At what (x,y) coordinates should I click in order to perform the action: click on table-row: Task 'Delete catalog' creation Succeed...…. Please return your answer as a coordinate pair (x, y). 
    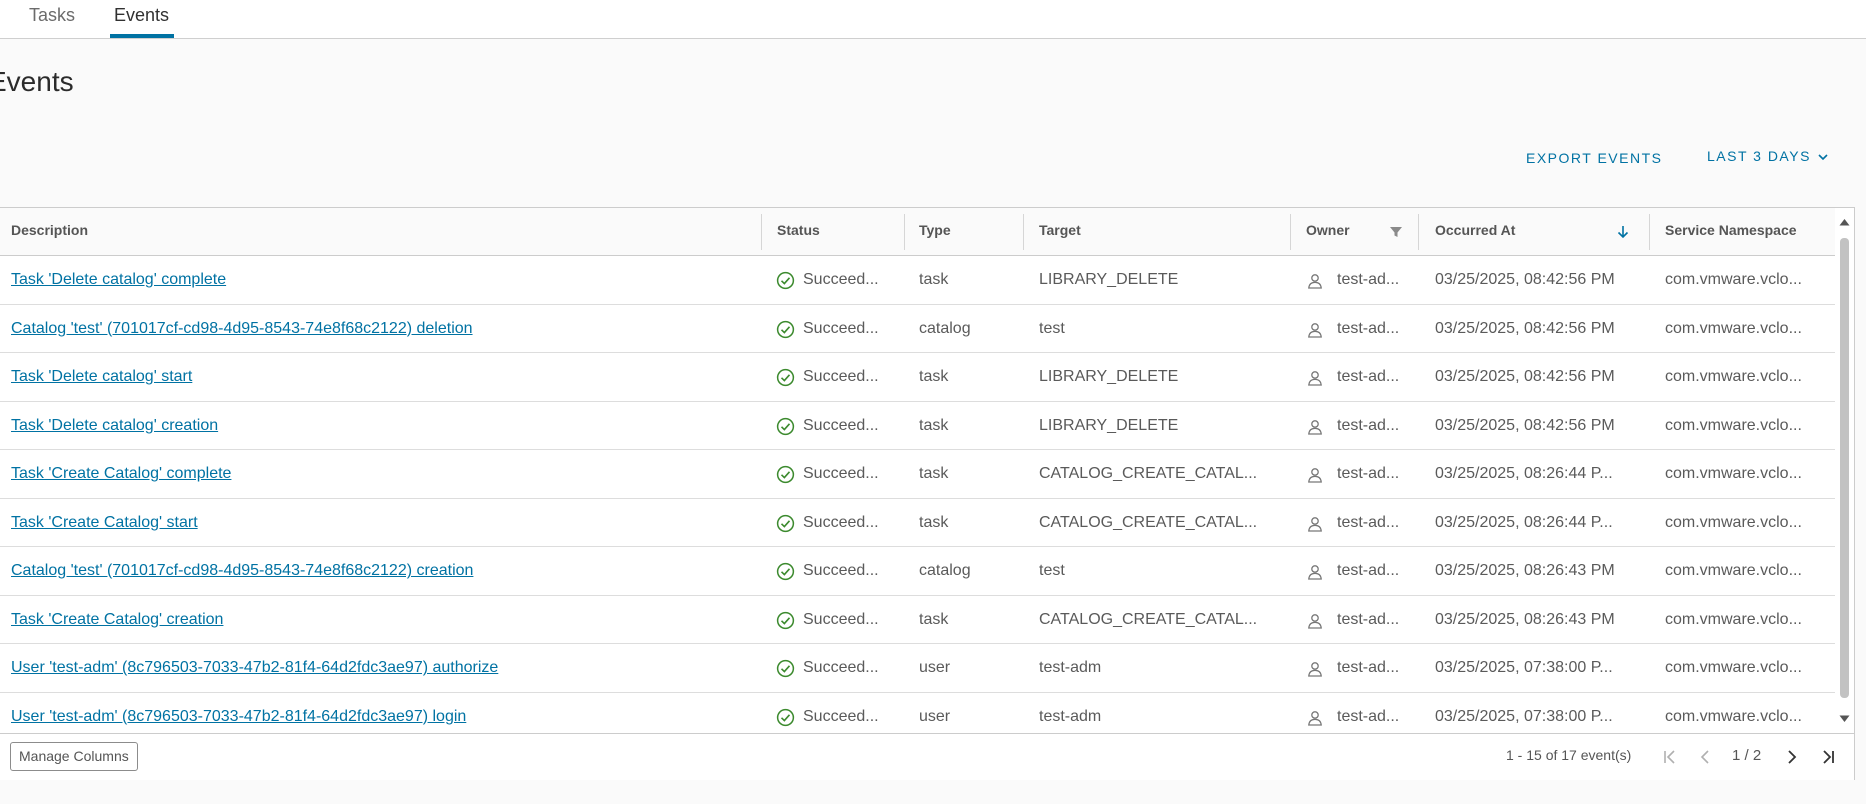
    Looking at the image, I should click on (917, 426).